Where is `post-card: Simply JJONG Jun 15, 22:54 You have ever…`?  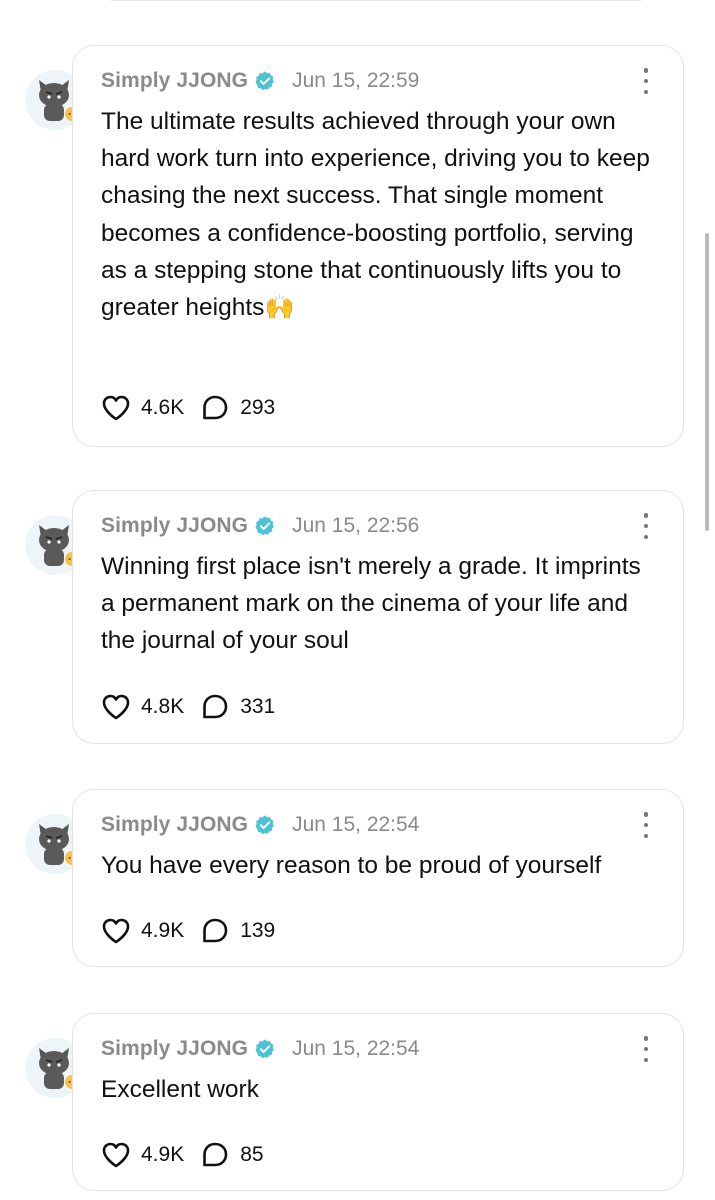
post-card: Simply JJONG Jun 15, 22:54 You have ever… is located at coordinates (378, 878).